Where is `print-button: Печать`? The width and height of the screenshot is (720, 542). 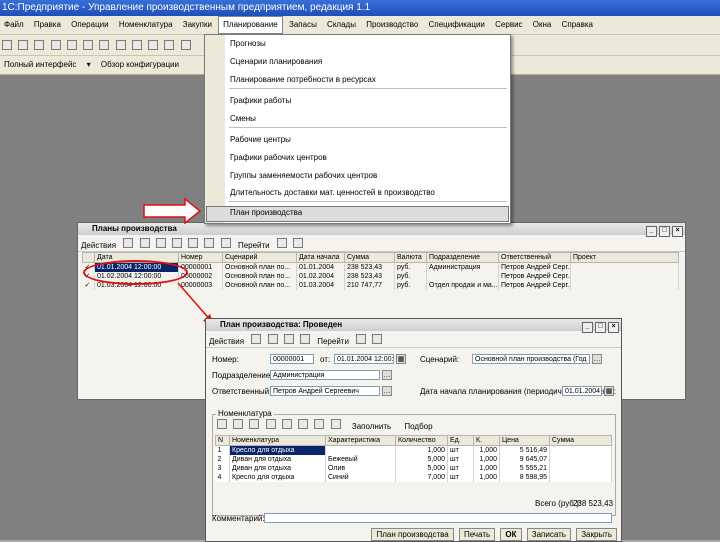 print-button: Печать is located at coordinates (477, 534).